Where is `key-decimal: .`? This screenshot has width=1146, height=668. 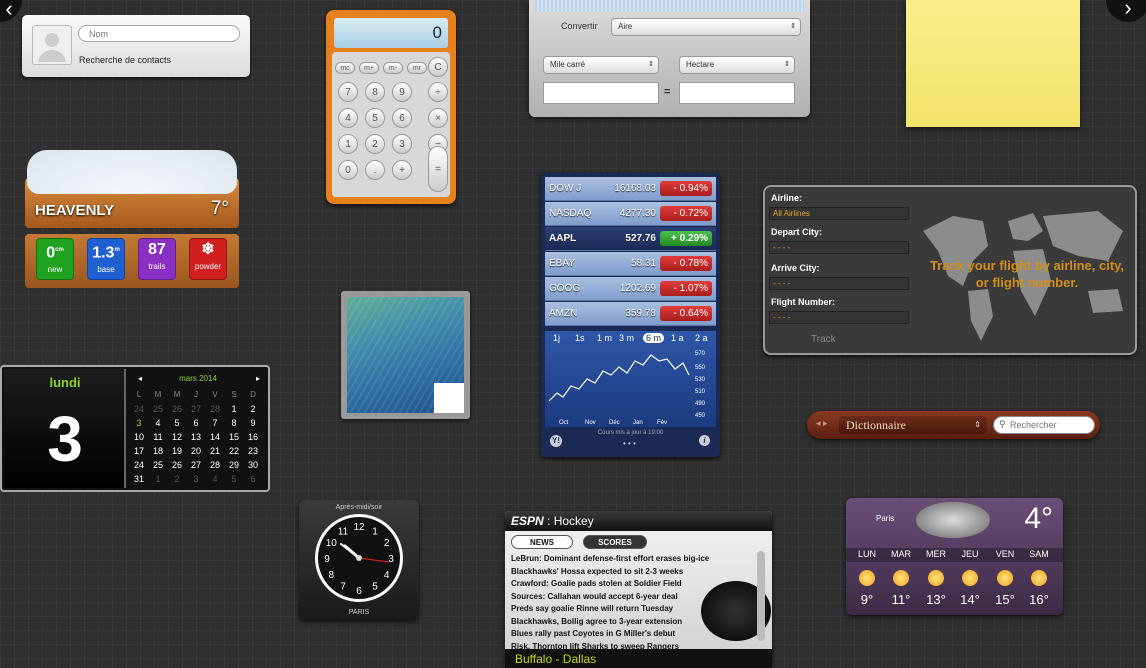 key-decimal: . is located at coordinates (375, 170).